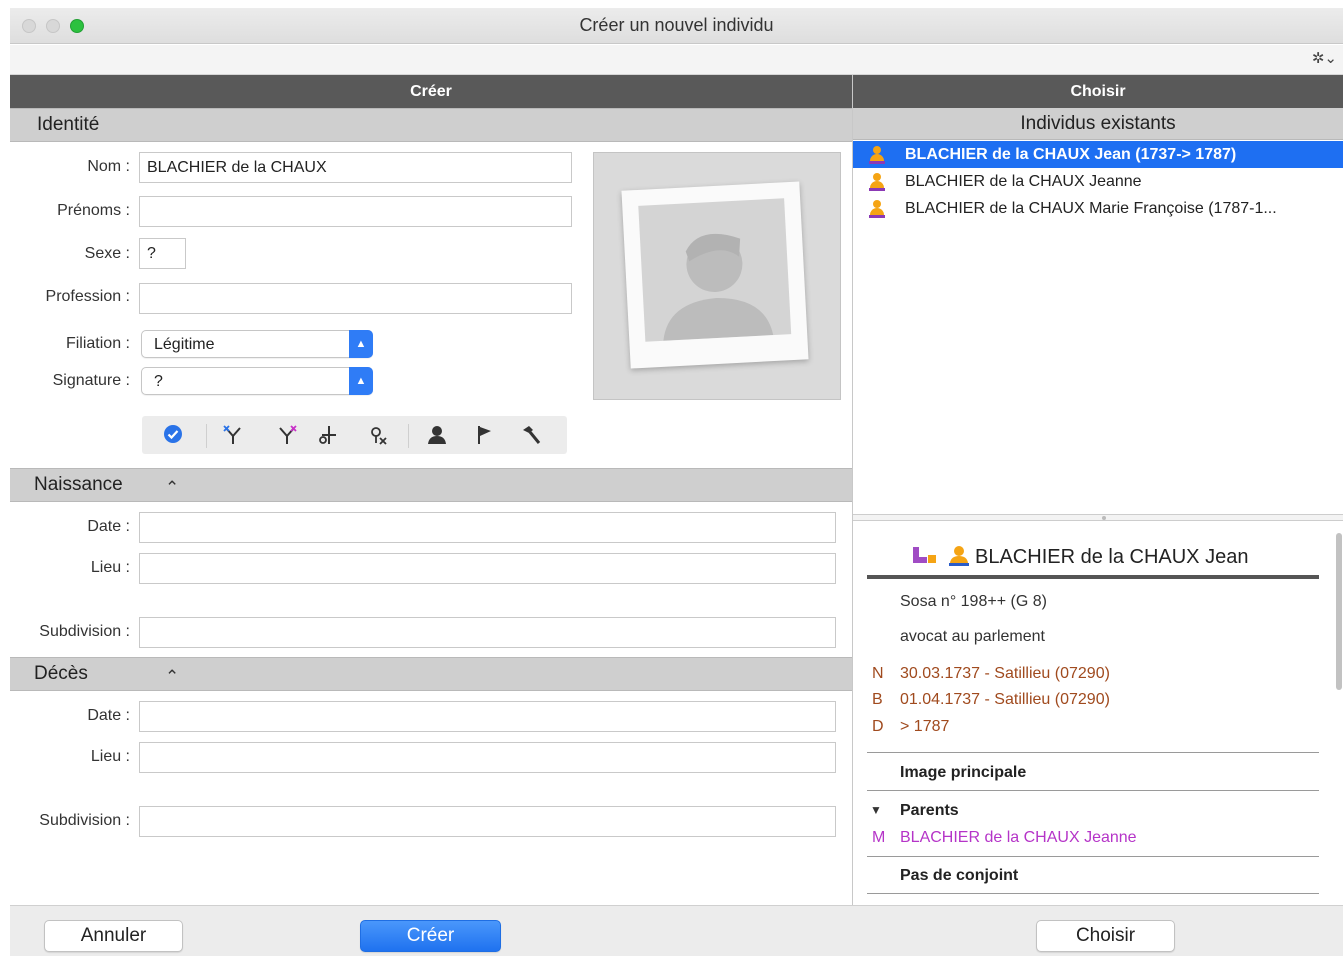  Describe the element at coordinates (108, 166) in the screenshot. I see `nom-label: Nom :` at that location.